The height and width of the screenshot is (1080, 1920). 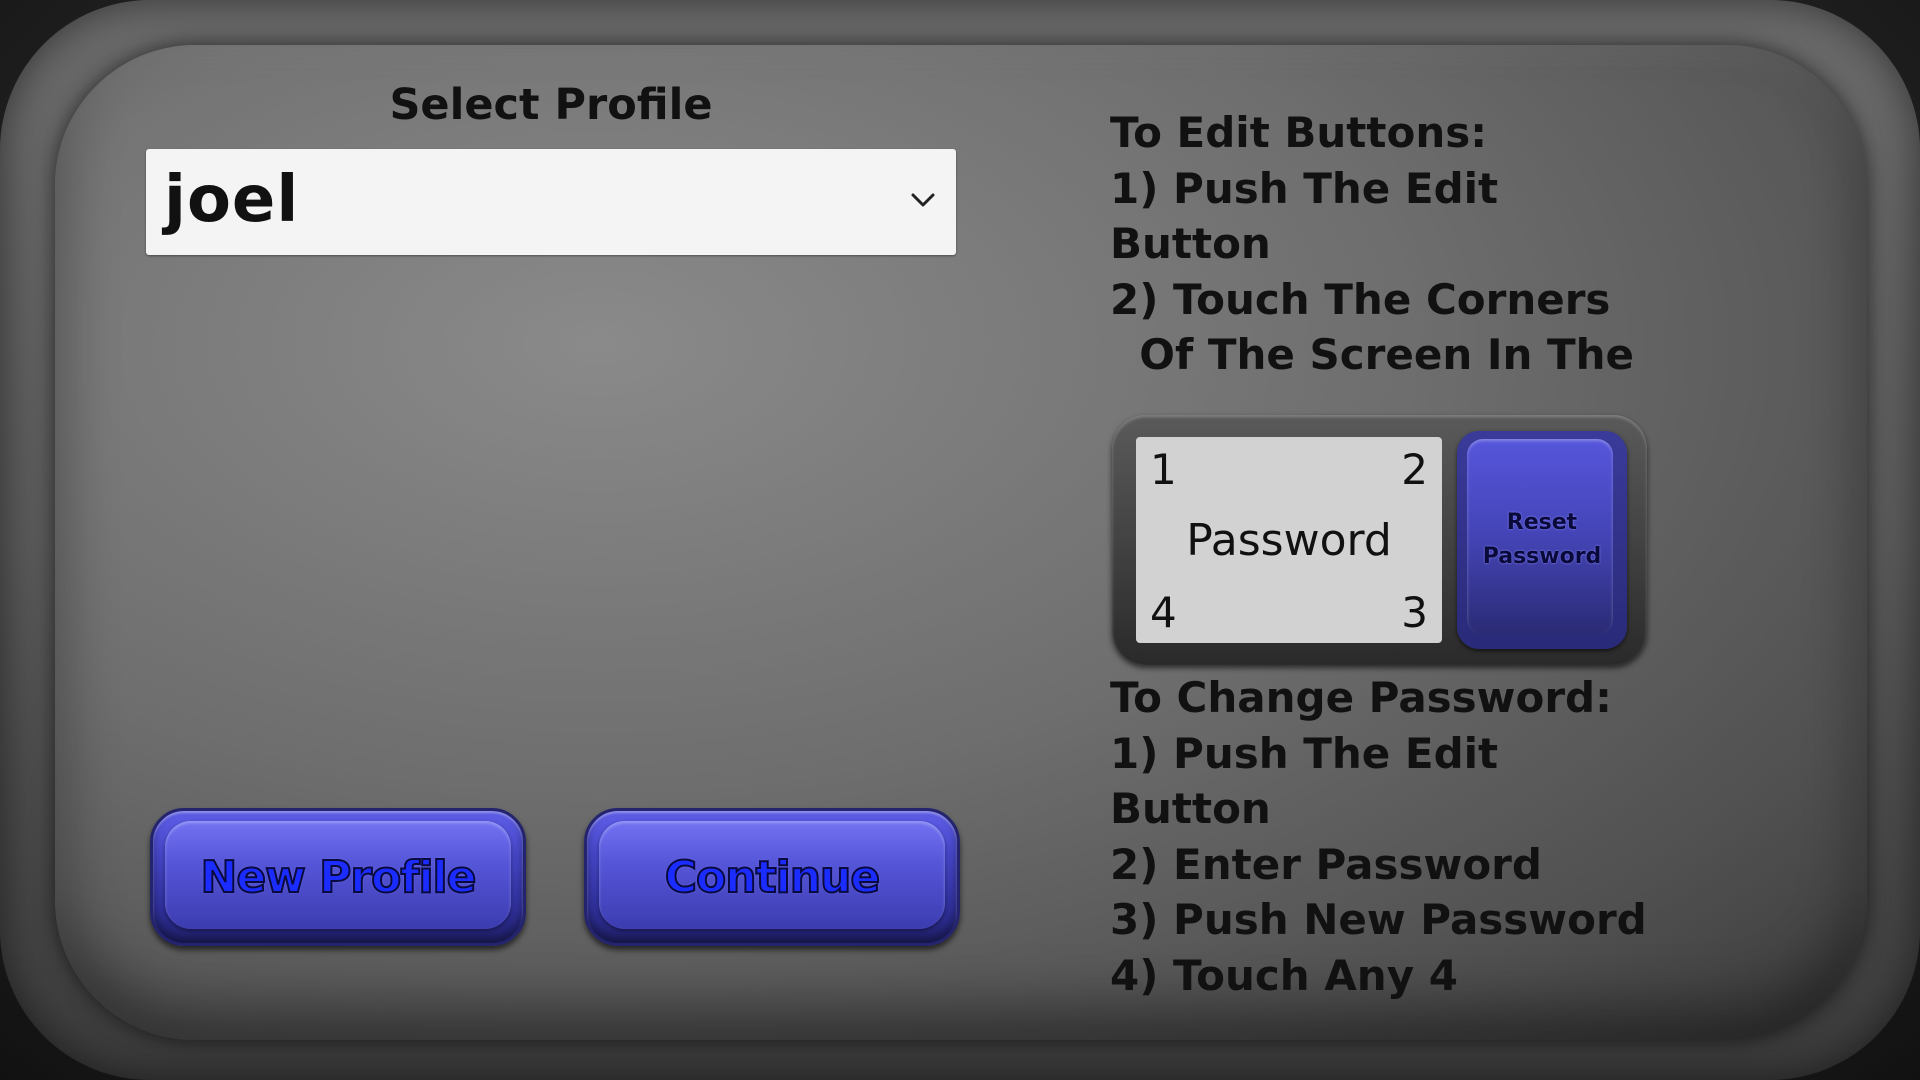 I want to click on reset-password-button: Reset Password, so click(x=1542, y=540).